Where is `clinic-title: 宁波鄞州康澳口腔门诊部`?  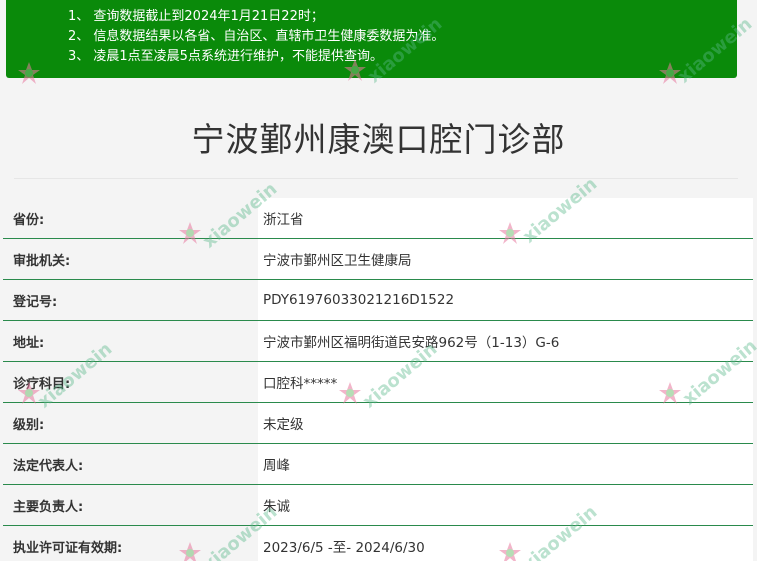 clinic-title: 宁波鄞州康澳口腔门诊部 is located at coordinates (378, 139).